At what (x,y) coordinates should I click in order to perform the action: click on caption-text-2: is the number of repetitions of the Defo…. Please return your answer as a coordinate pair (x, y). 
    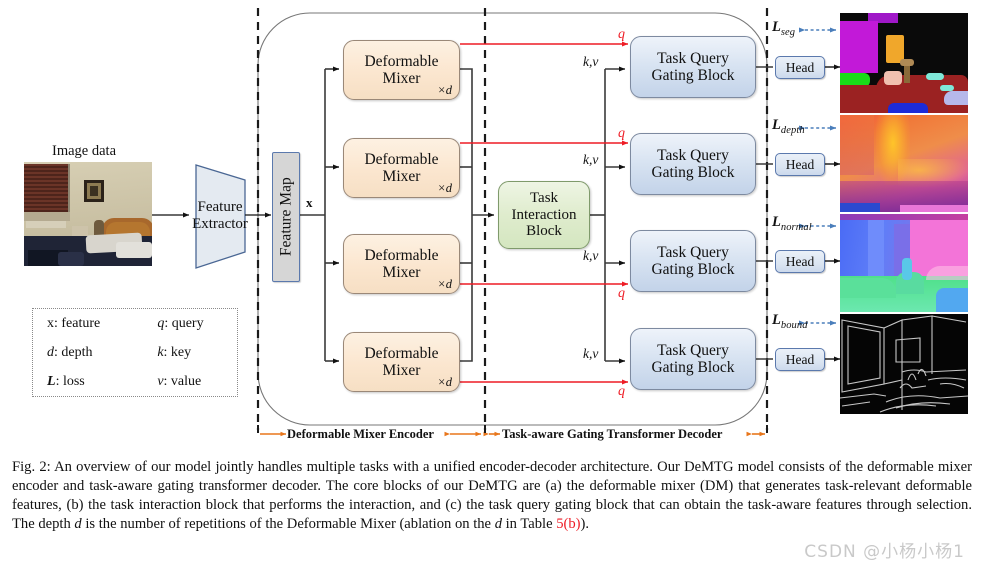
    Looking at the image, I should click on (288, 523).